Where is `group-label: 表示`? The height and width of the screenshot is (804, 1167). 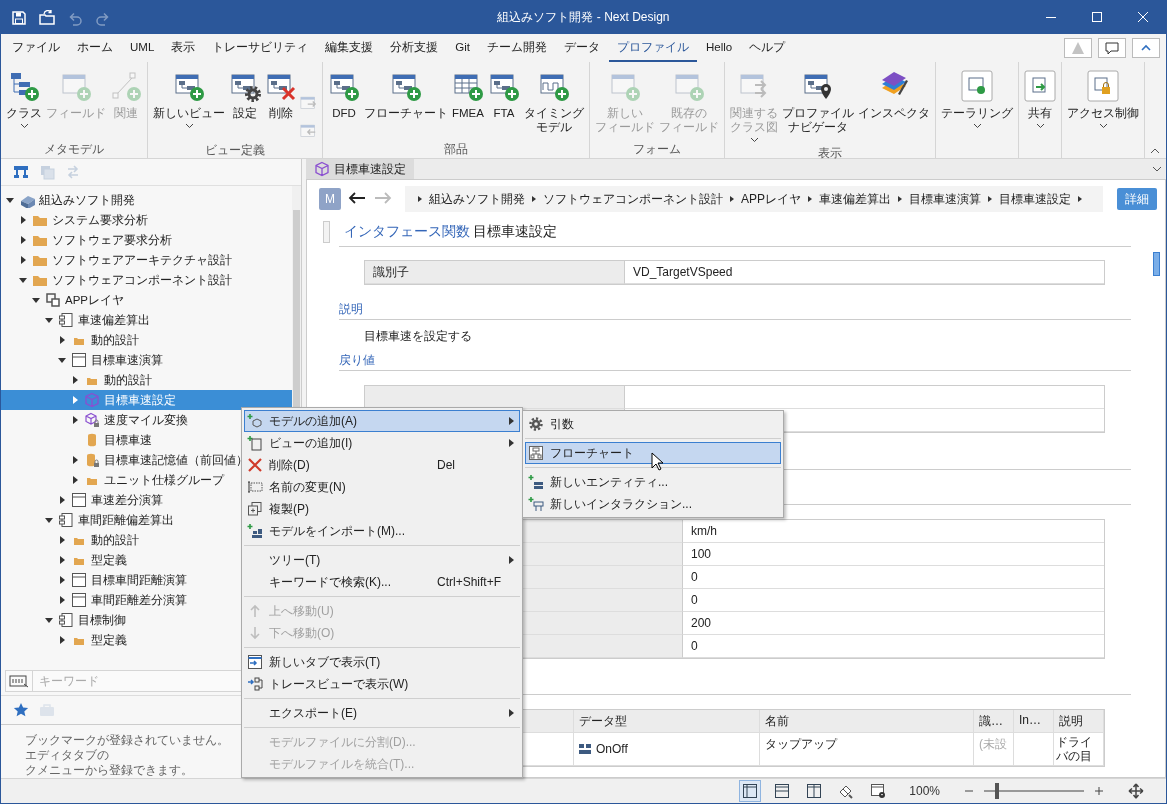 group-label: 表示 is located at coordinates (830, 153).